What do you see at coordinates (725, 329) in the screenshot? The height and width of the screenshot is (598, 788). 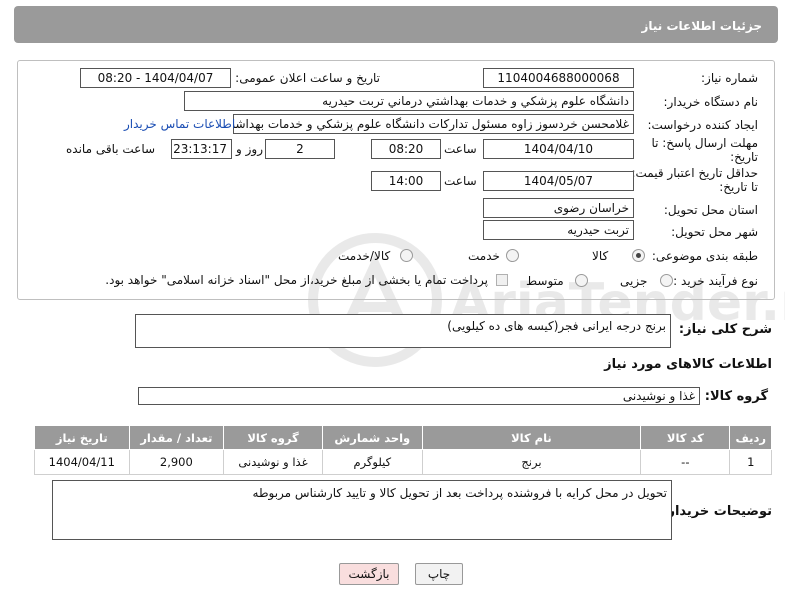 I see `description-label: شرح کلی نیاز:` at bounding box center [725, 329].